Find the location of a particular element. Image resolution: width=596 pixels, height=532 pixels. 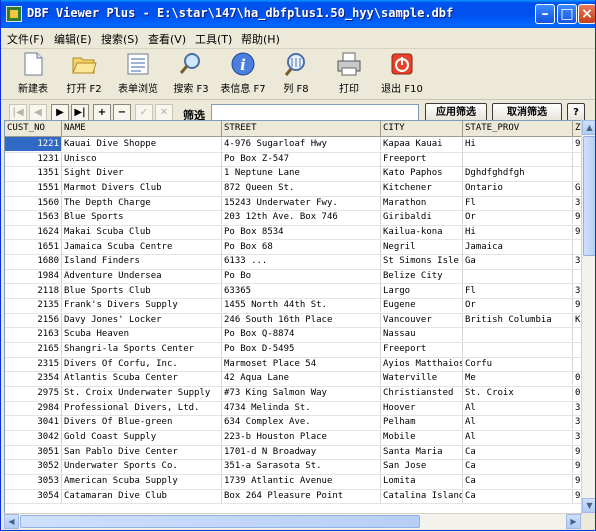

vertical-scrollbar: ▲ ▼ is located at coordinates (588, 316).